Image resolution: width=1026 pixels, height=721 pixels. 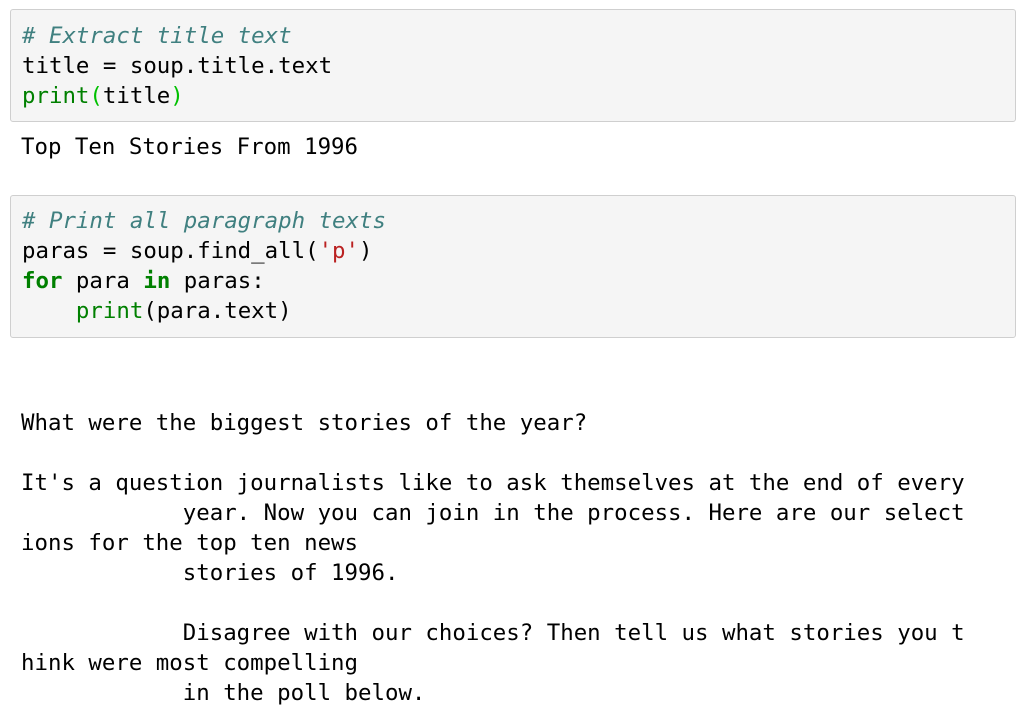 What do you see at coordinates (217, 311) in the screenshot?
I see `code-text: (para.text)` at bounding box center [217, 311].